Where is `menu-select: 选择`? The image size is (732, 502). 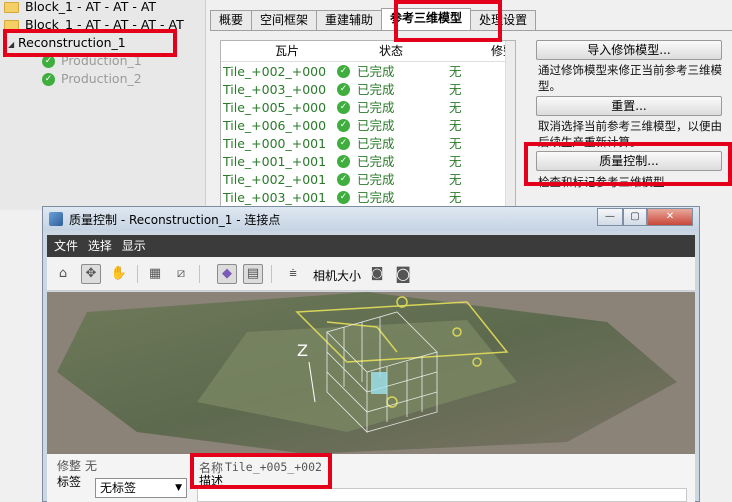
menu-select: 选择 is located at coordinates (100, 246).